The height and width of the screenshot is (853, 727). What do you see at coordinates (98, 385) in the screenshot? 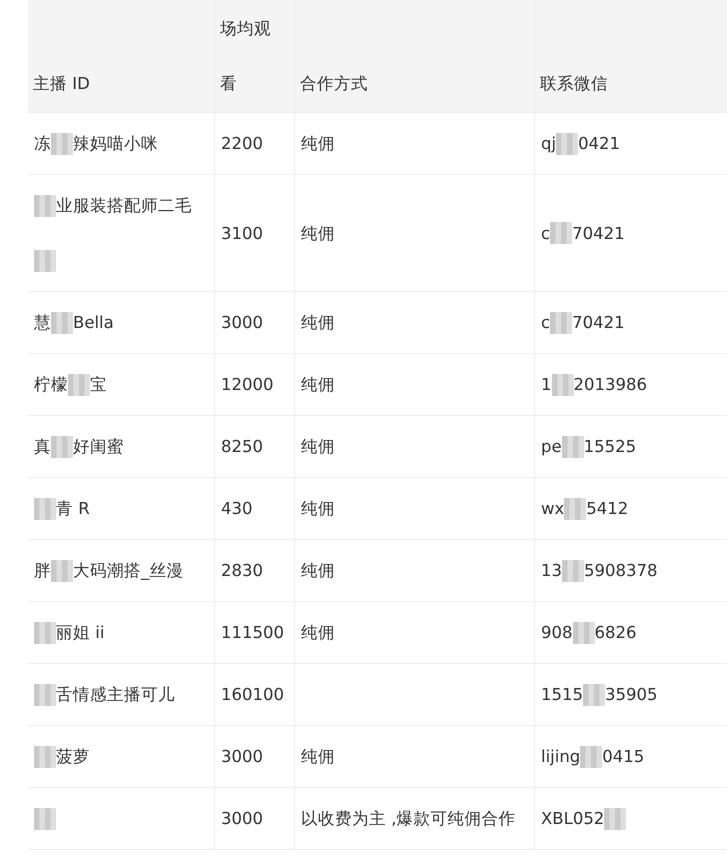
I see `cell-text: 宝` at bounding box center [98, 385].